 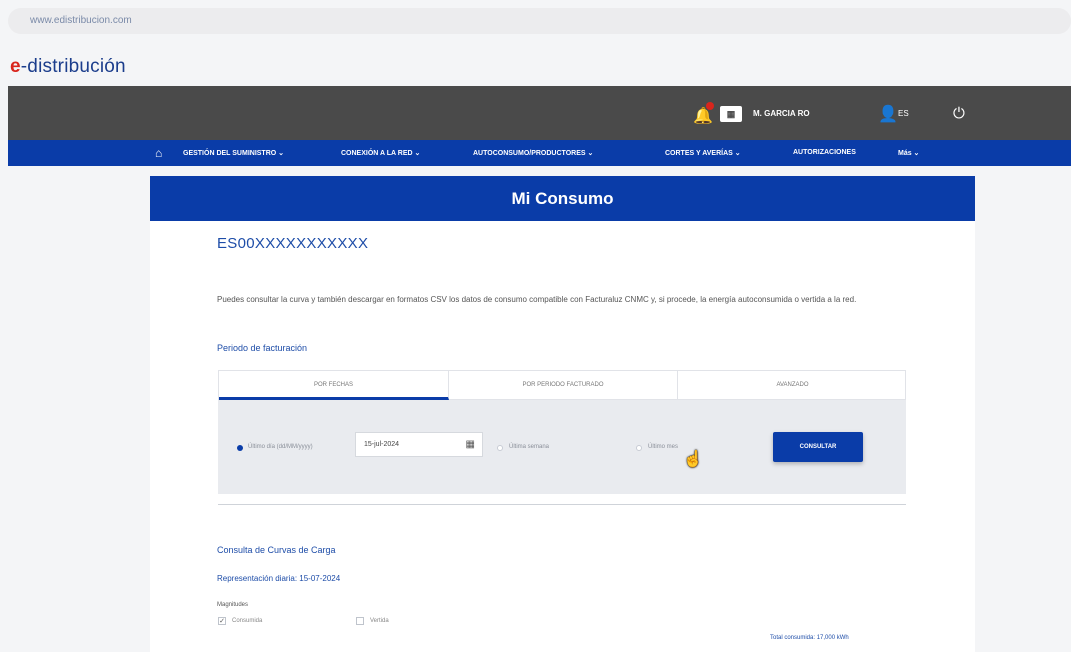 What do you see at coordinates (824, 152) in the screenshot?
I see `nav-item-autorizaciones: AUTORIZACIONES` at bounding box center [824, 152].